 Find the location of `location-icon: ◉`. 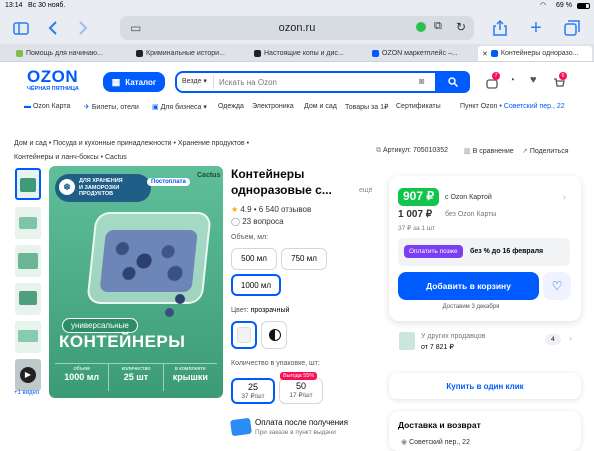

location-icon: ◉ is located at coordinates (404, 442).